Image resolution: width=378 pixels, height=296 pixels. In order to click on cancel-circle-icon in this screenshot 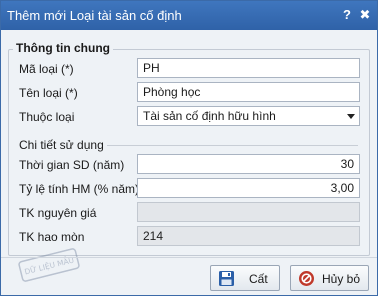, I will do `click(306, 278)`.